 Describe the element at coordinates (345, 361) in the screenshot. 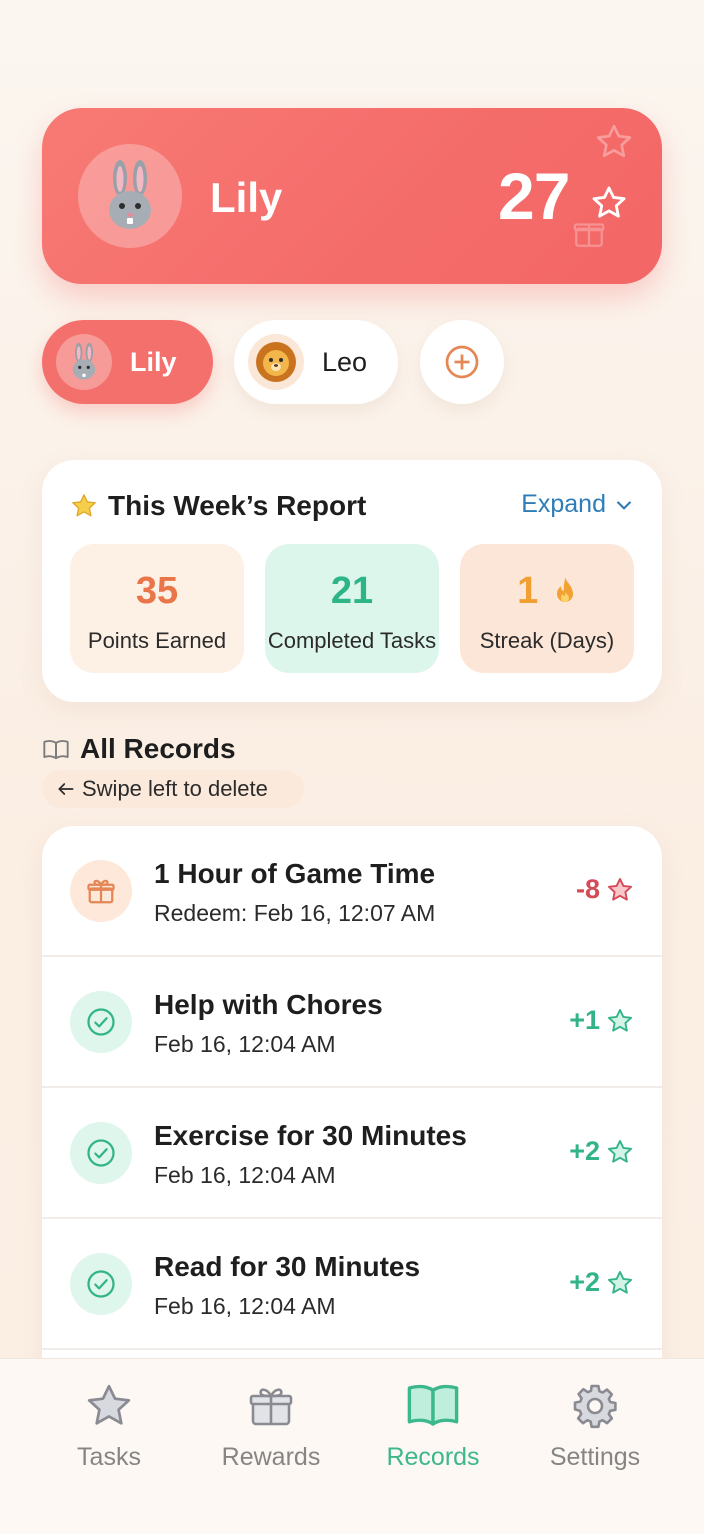

I see `profile-chip-label: Leo` at that location.